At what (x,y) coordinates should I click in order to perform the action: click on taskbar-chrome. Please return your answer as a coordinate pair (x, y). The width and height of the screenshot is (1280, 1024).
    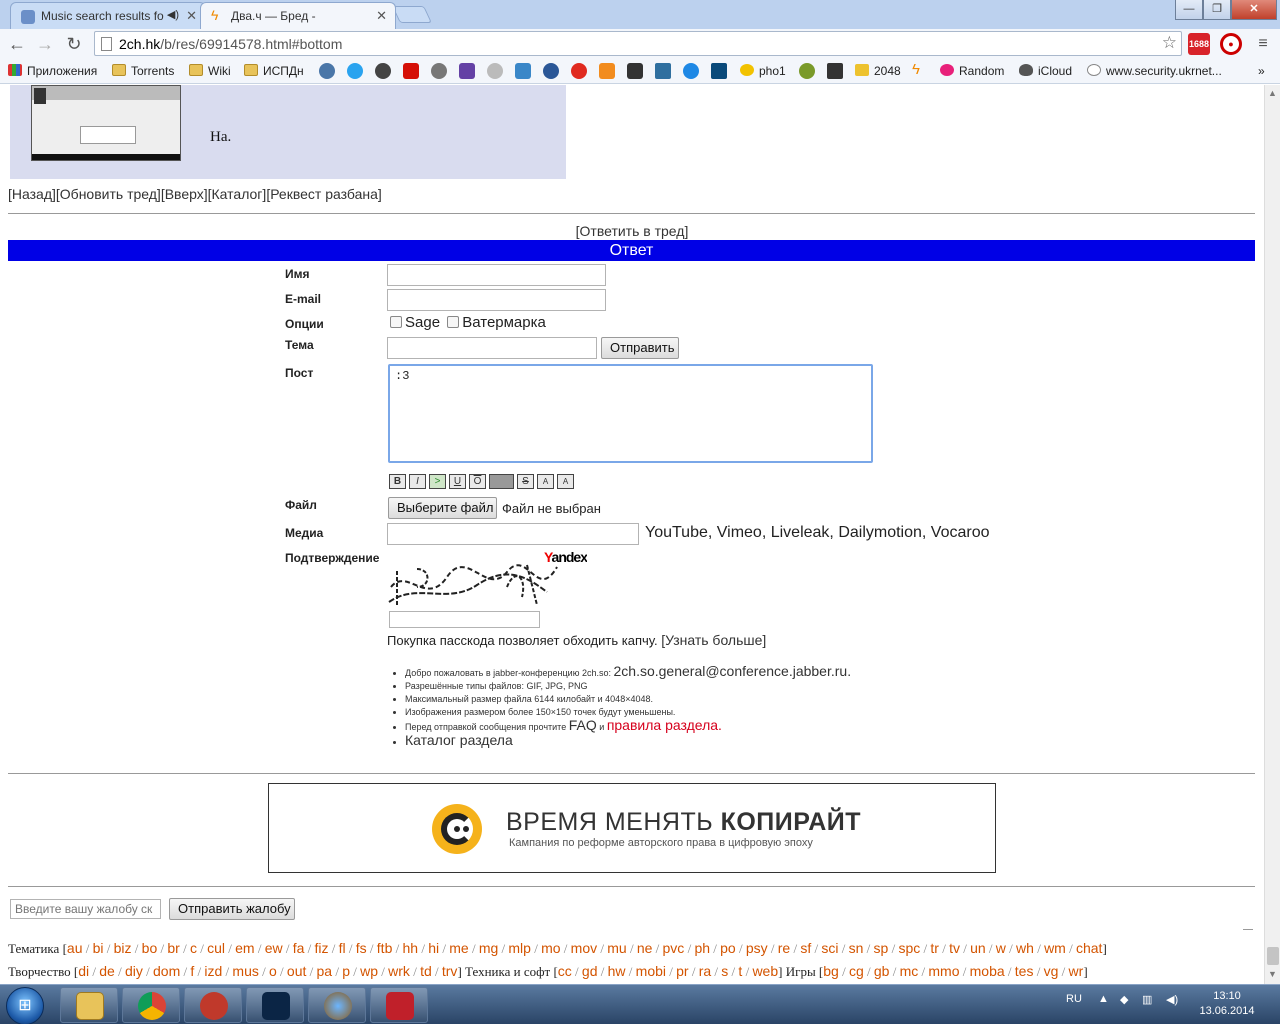
    Looking at the image, I should click on (151, 1005).